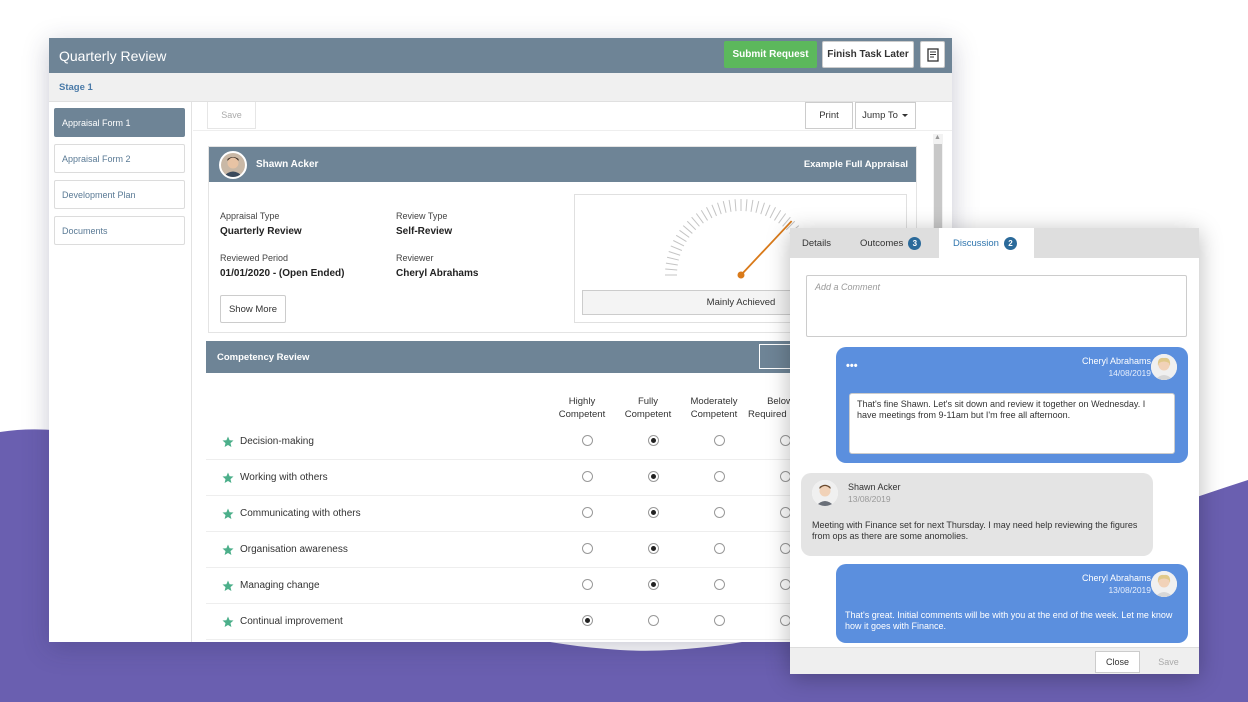 This screenshot has width=1248, height=702. What do you see at coordinates (848, 287) in the screenshot?
I see `comment-placeholder: Add a Comment` at bounding box center [848, 287].